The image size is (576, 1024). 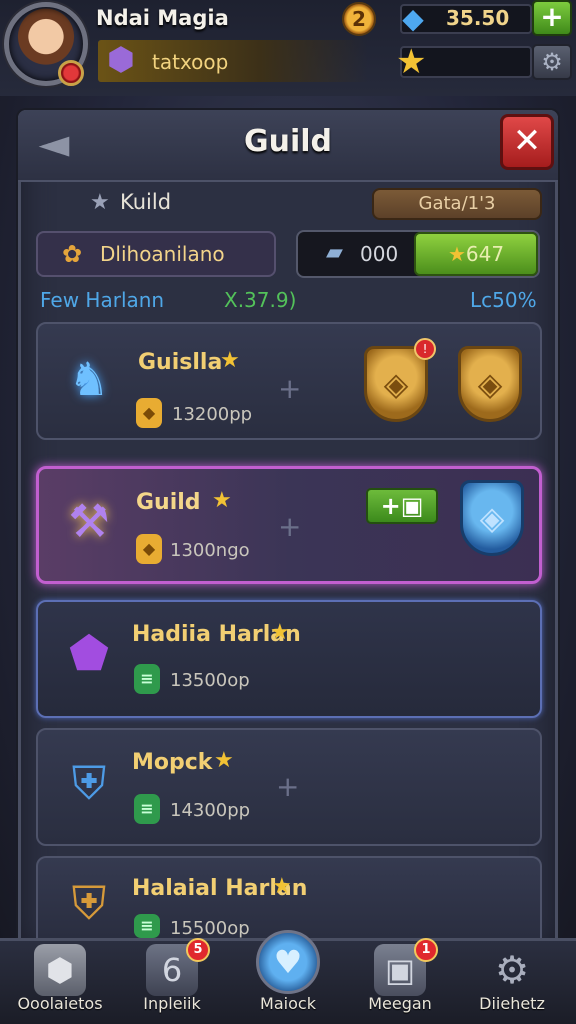 I want to click on guild-row-title: Guislla, so click(x=180, y=362).